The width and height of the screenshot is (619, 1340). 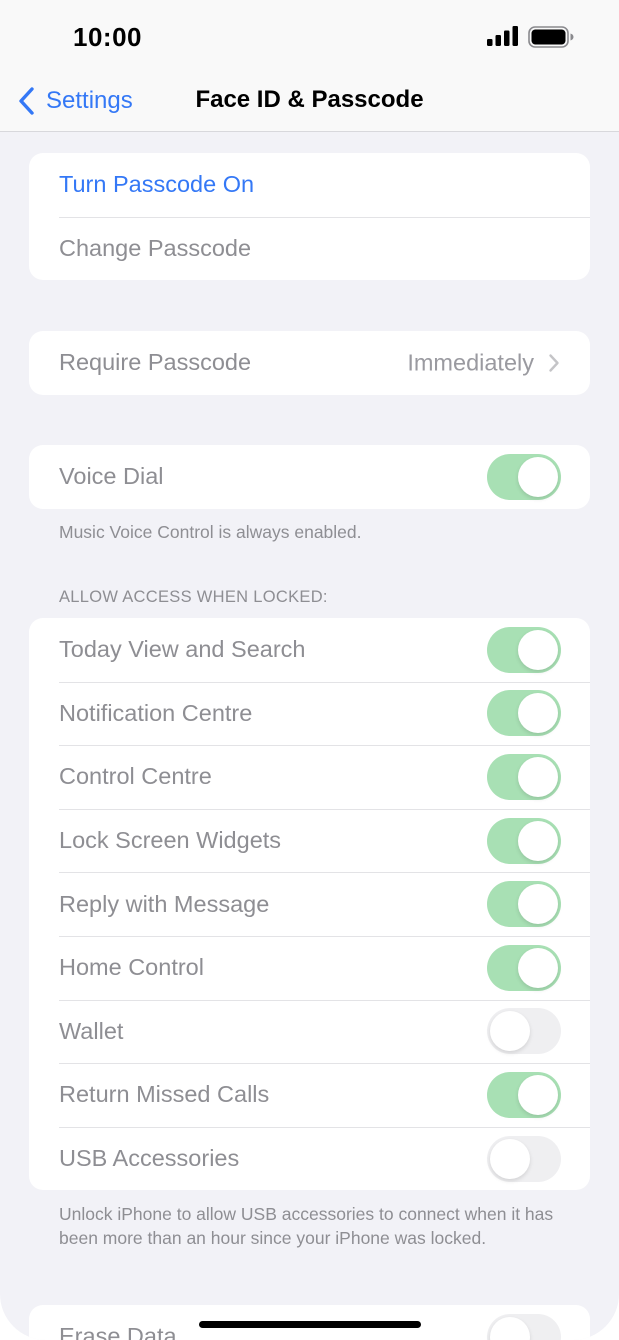 I want to click on home-indicator, so click(x=310, y=1324).